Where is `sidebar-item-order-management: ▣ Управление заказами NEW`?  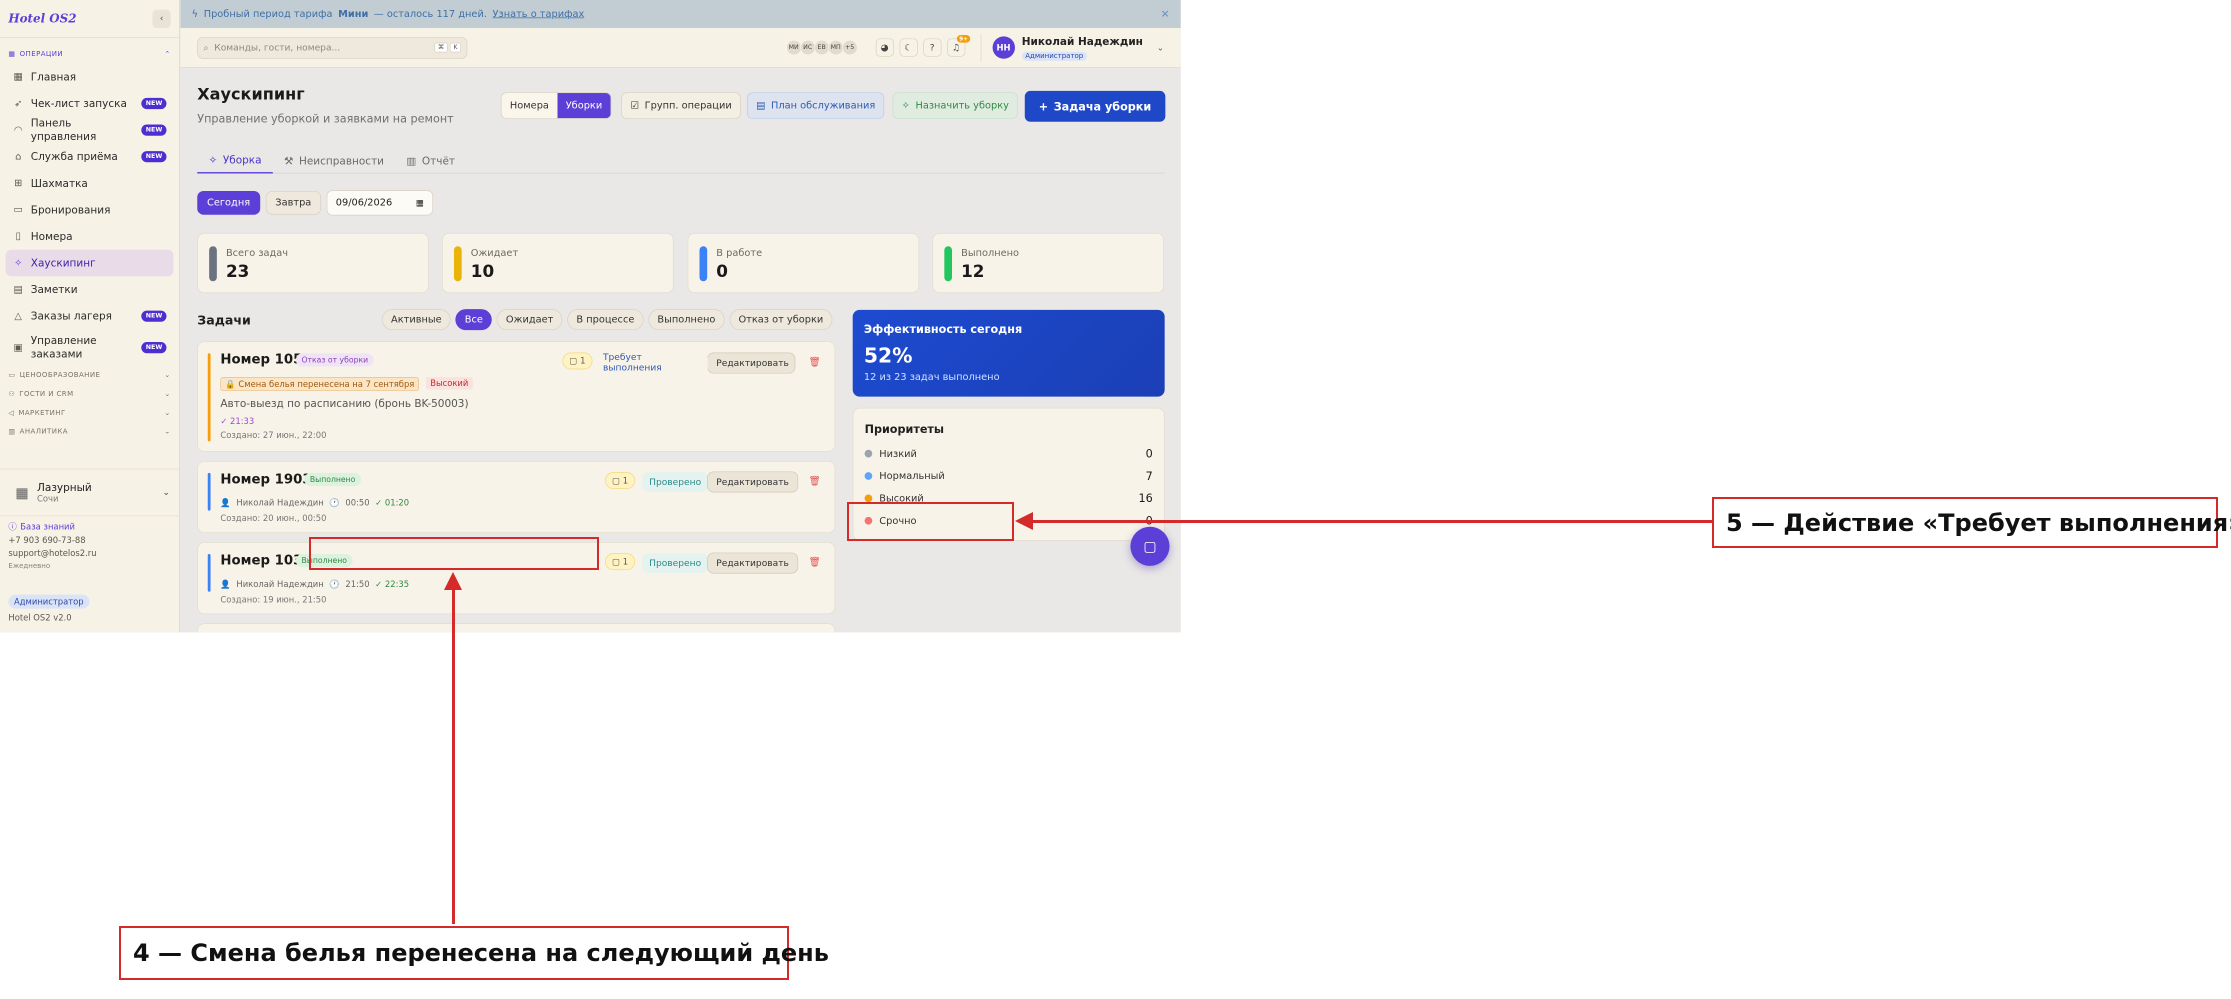
sidebar-item-order-management: ▣ Управление заказами NEW is located at coordinates (90, 347).